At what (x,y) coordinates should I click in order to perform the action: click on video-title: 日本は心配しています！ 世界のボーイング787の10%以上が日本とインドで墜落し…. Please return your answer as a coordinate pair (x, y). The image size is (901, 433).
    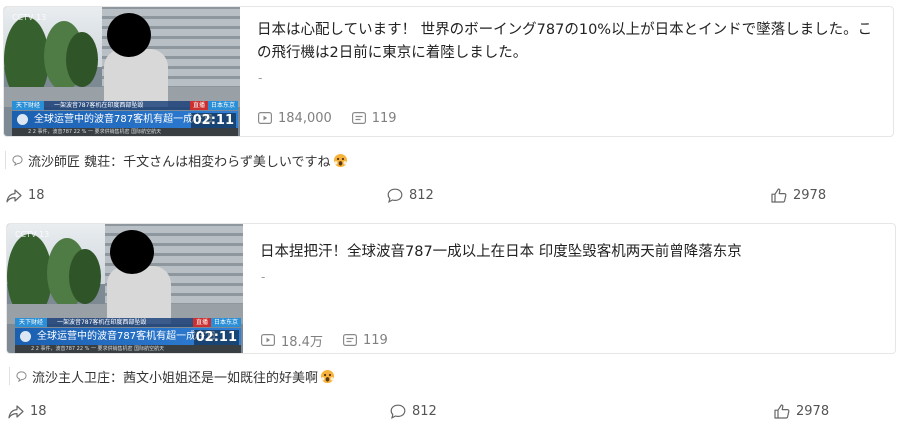
    Looking at the image, I should click on (567, 42).